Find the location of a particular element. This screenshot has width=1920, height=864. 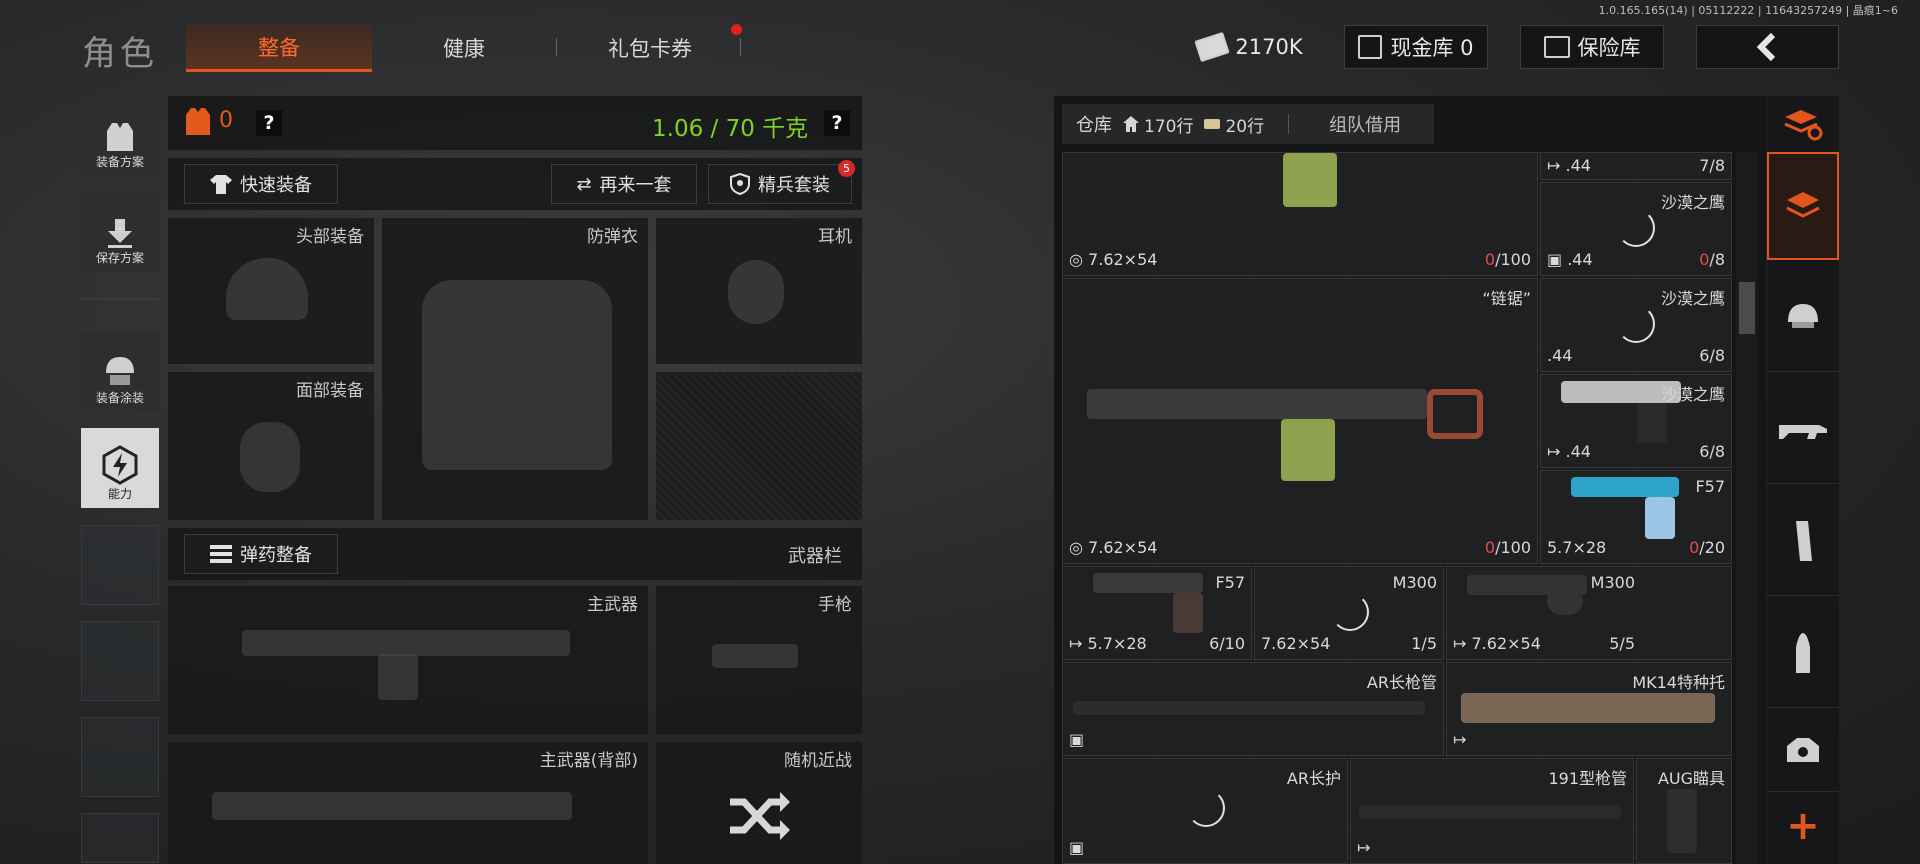

item-caliber: .44 is located at coordinates (1560, 355).